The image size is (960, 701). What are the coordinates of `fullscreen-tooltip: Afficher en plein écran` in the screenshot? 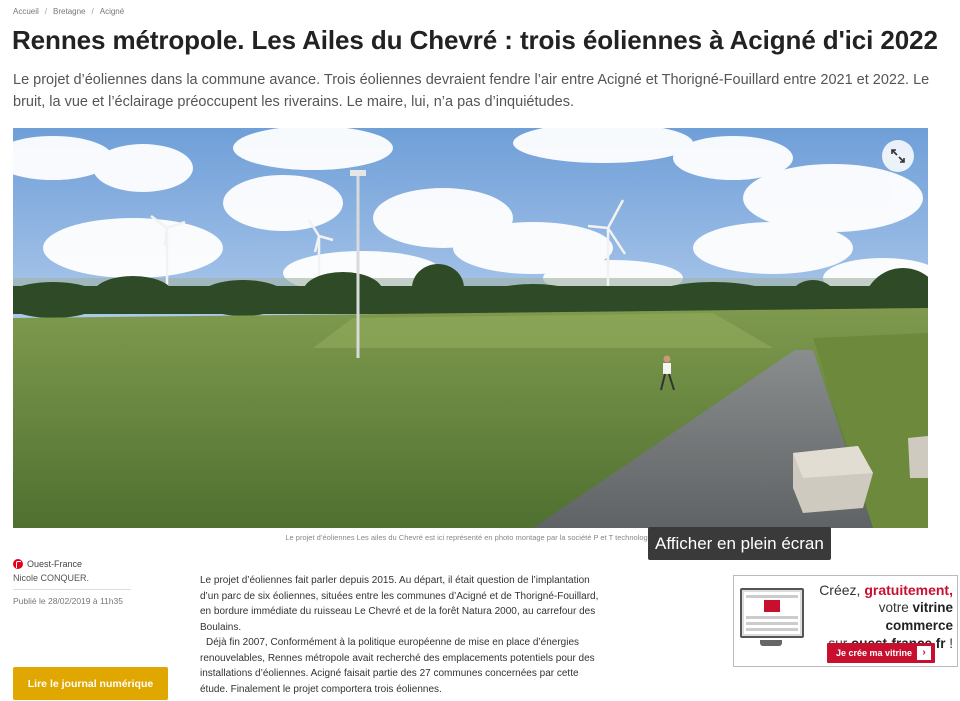 It's located at (739, 543).